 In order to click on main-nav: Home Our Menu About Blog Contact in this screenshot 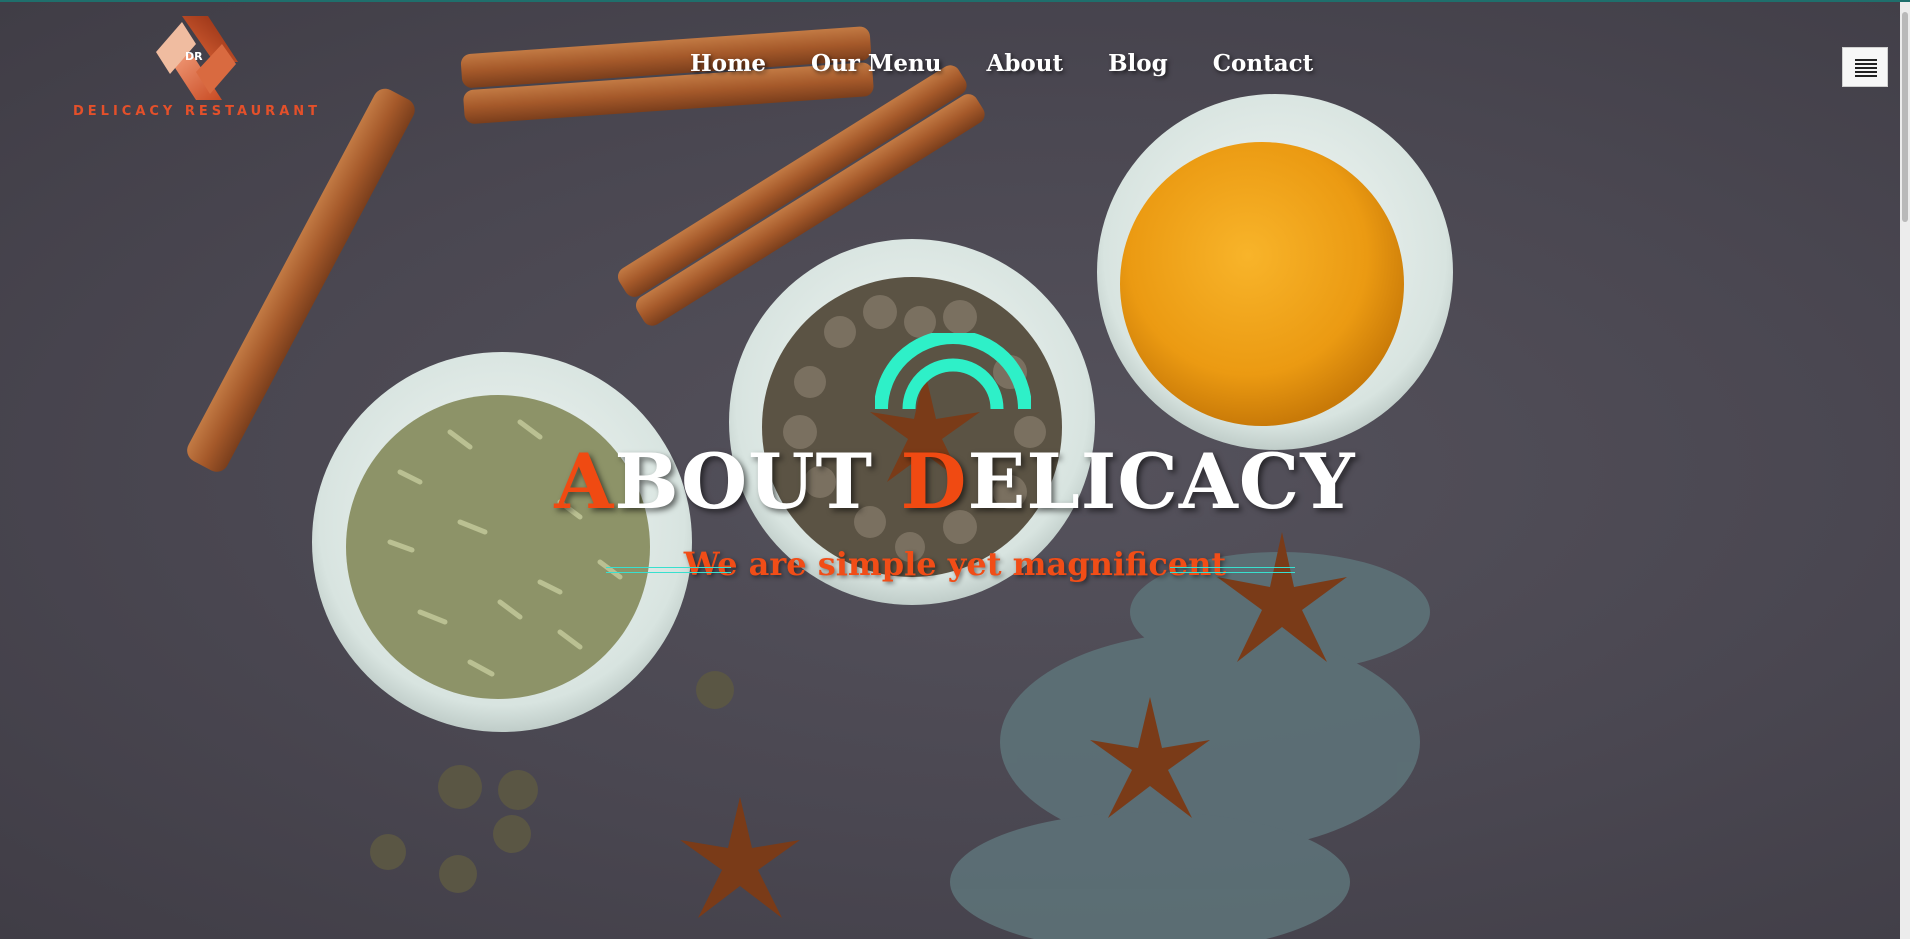, I will do `click(1024, 63)`.